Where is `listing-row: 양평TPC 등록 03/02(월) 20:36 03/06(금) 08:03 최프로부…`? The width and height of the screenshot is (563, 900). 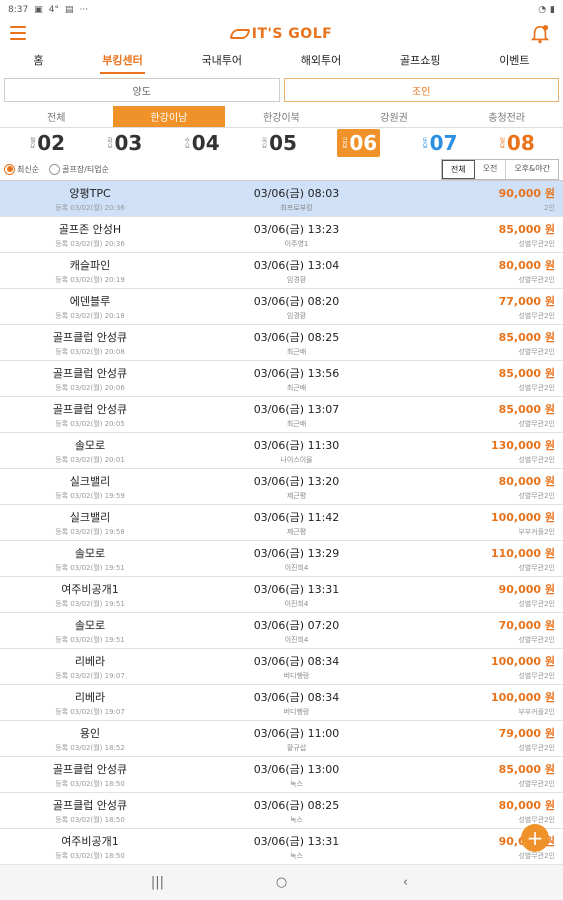 listing-row: 양평TPC 등록 03/02(월) 20:36 03/06(금) 08:03 최프로부… is located at coordinates (281, 199).